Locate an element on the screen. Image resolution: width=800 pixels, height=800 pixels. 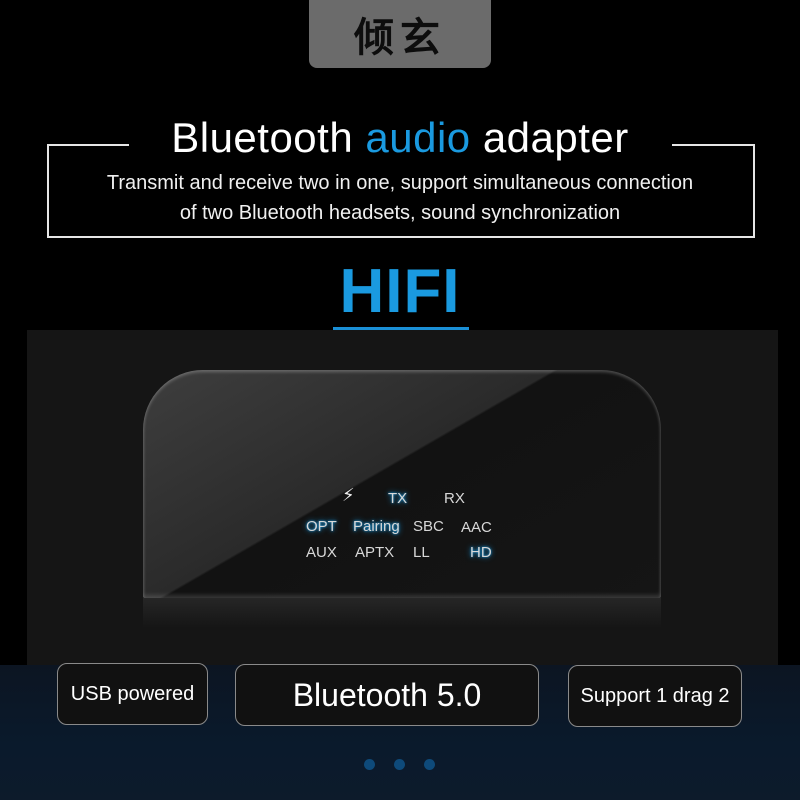
indicator-tx: TX is located at coordinates (398, 498).